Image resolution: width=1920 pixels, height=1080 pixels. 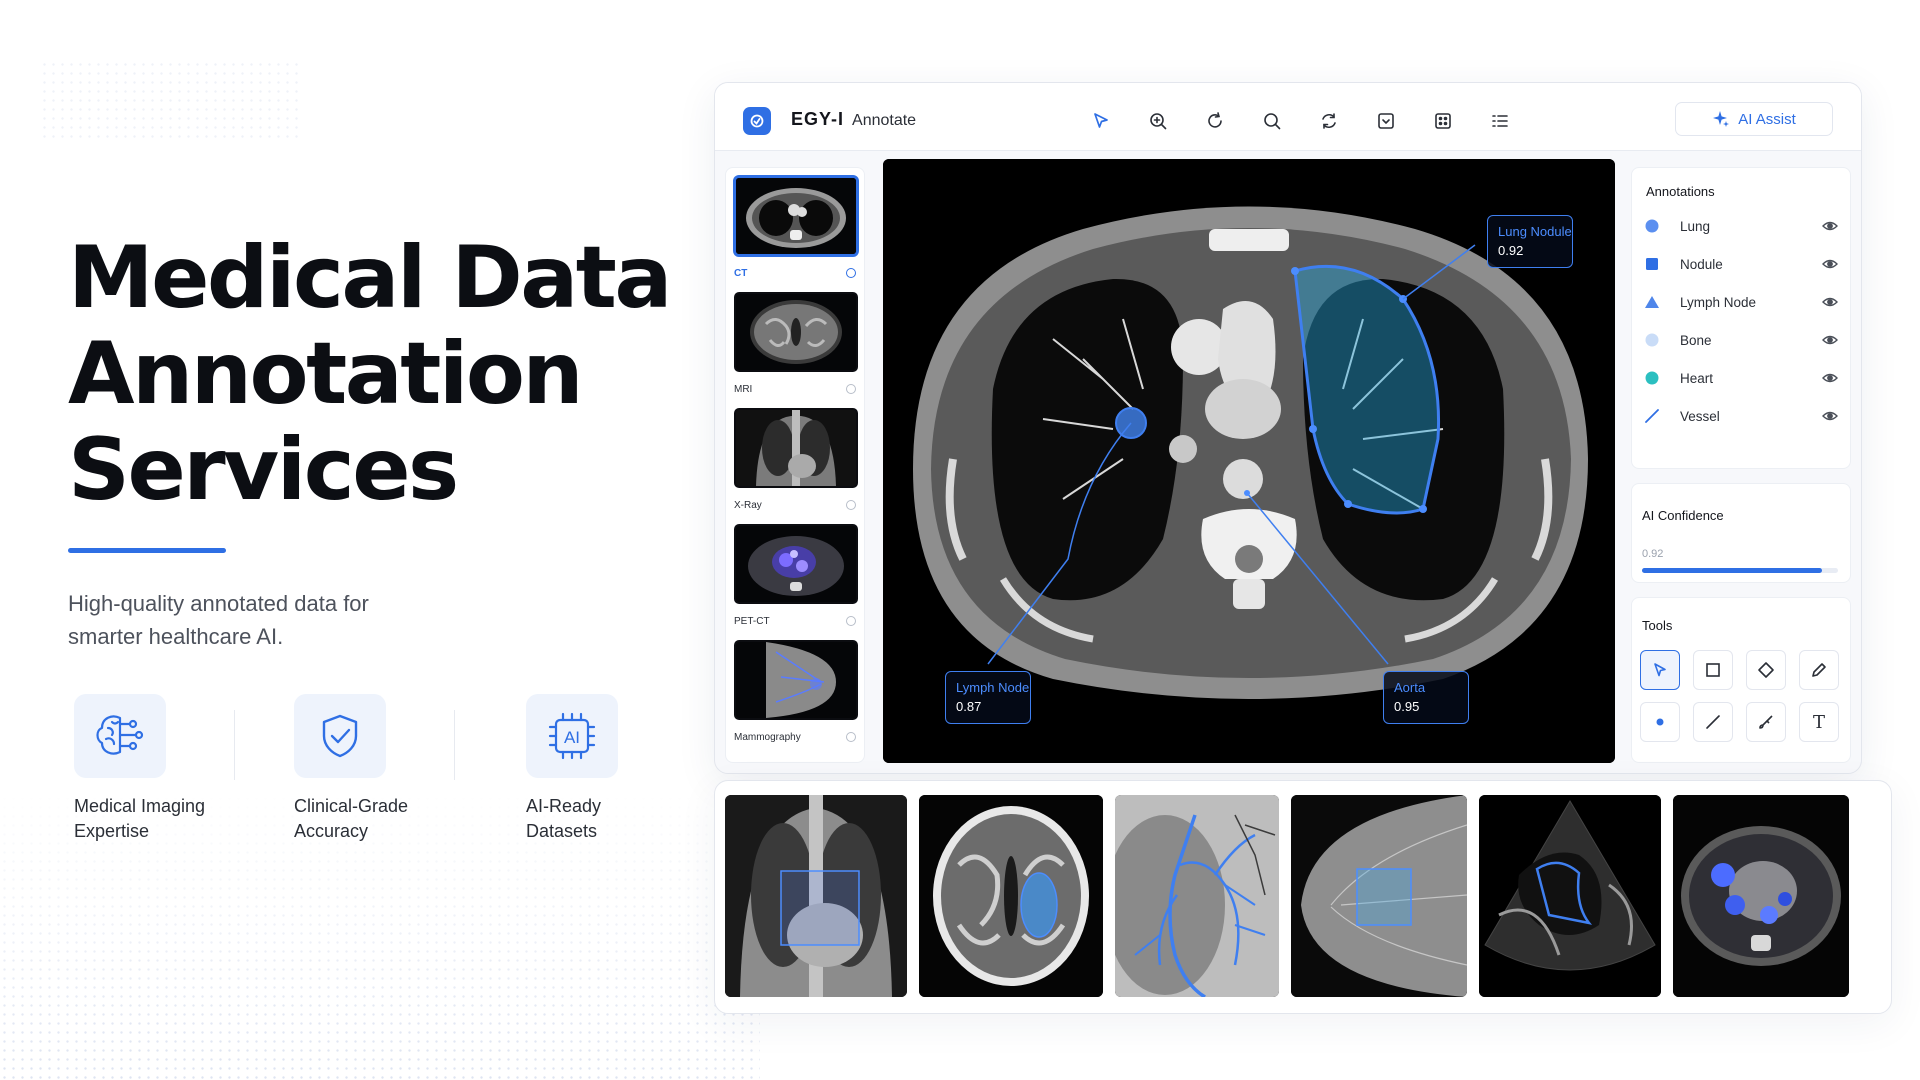 What do you see at coordinates (1660, 722) in the screenshot?
I see `point-tool-icon` at bounding box center [1660, 722].